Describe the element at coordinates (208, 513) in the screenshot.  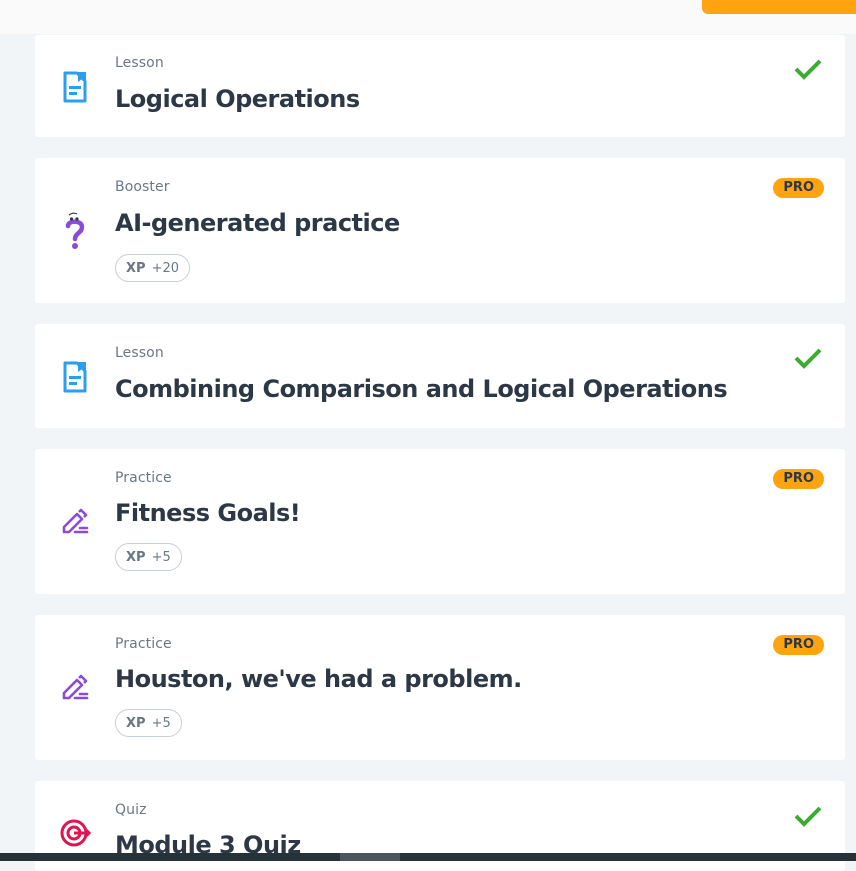
I see `item-title: Fitness Goals!` at that location.